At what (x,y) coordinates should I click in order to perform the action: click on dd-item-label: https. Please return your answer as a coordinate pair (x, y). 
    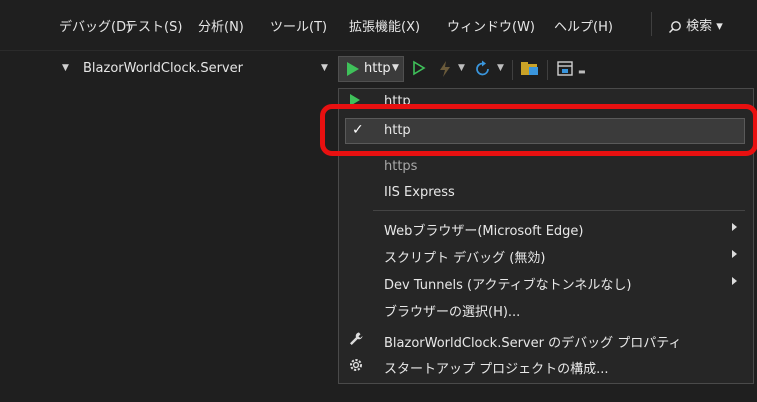
    Looking at the image, I should click on (401, 166).